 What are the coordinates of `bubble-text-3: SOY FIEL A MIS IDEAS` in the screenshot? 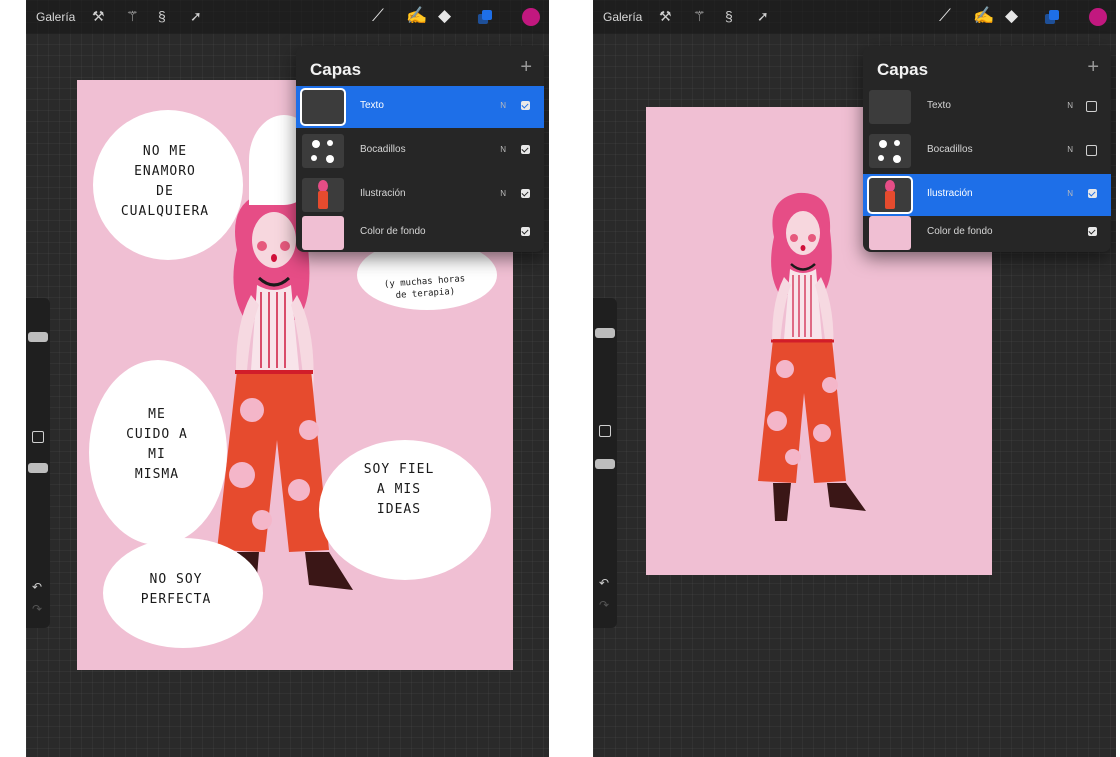 It's located at (399, 489).